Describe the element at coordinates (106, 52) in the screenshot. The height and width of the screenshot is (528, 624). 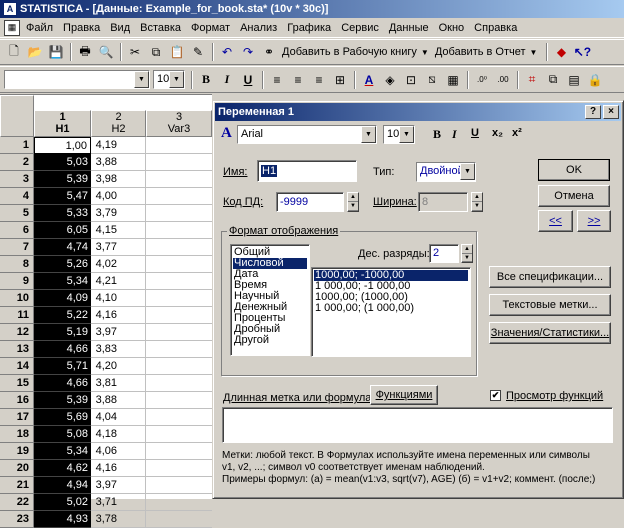
I see `print-preview-icon: 🔍` at that location.